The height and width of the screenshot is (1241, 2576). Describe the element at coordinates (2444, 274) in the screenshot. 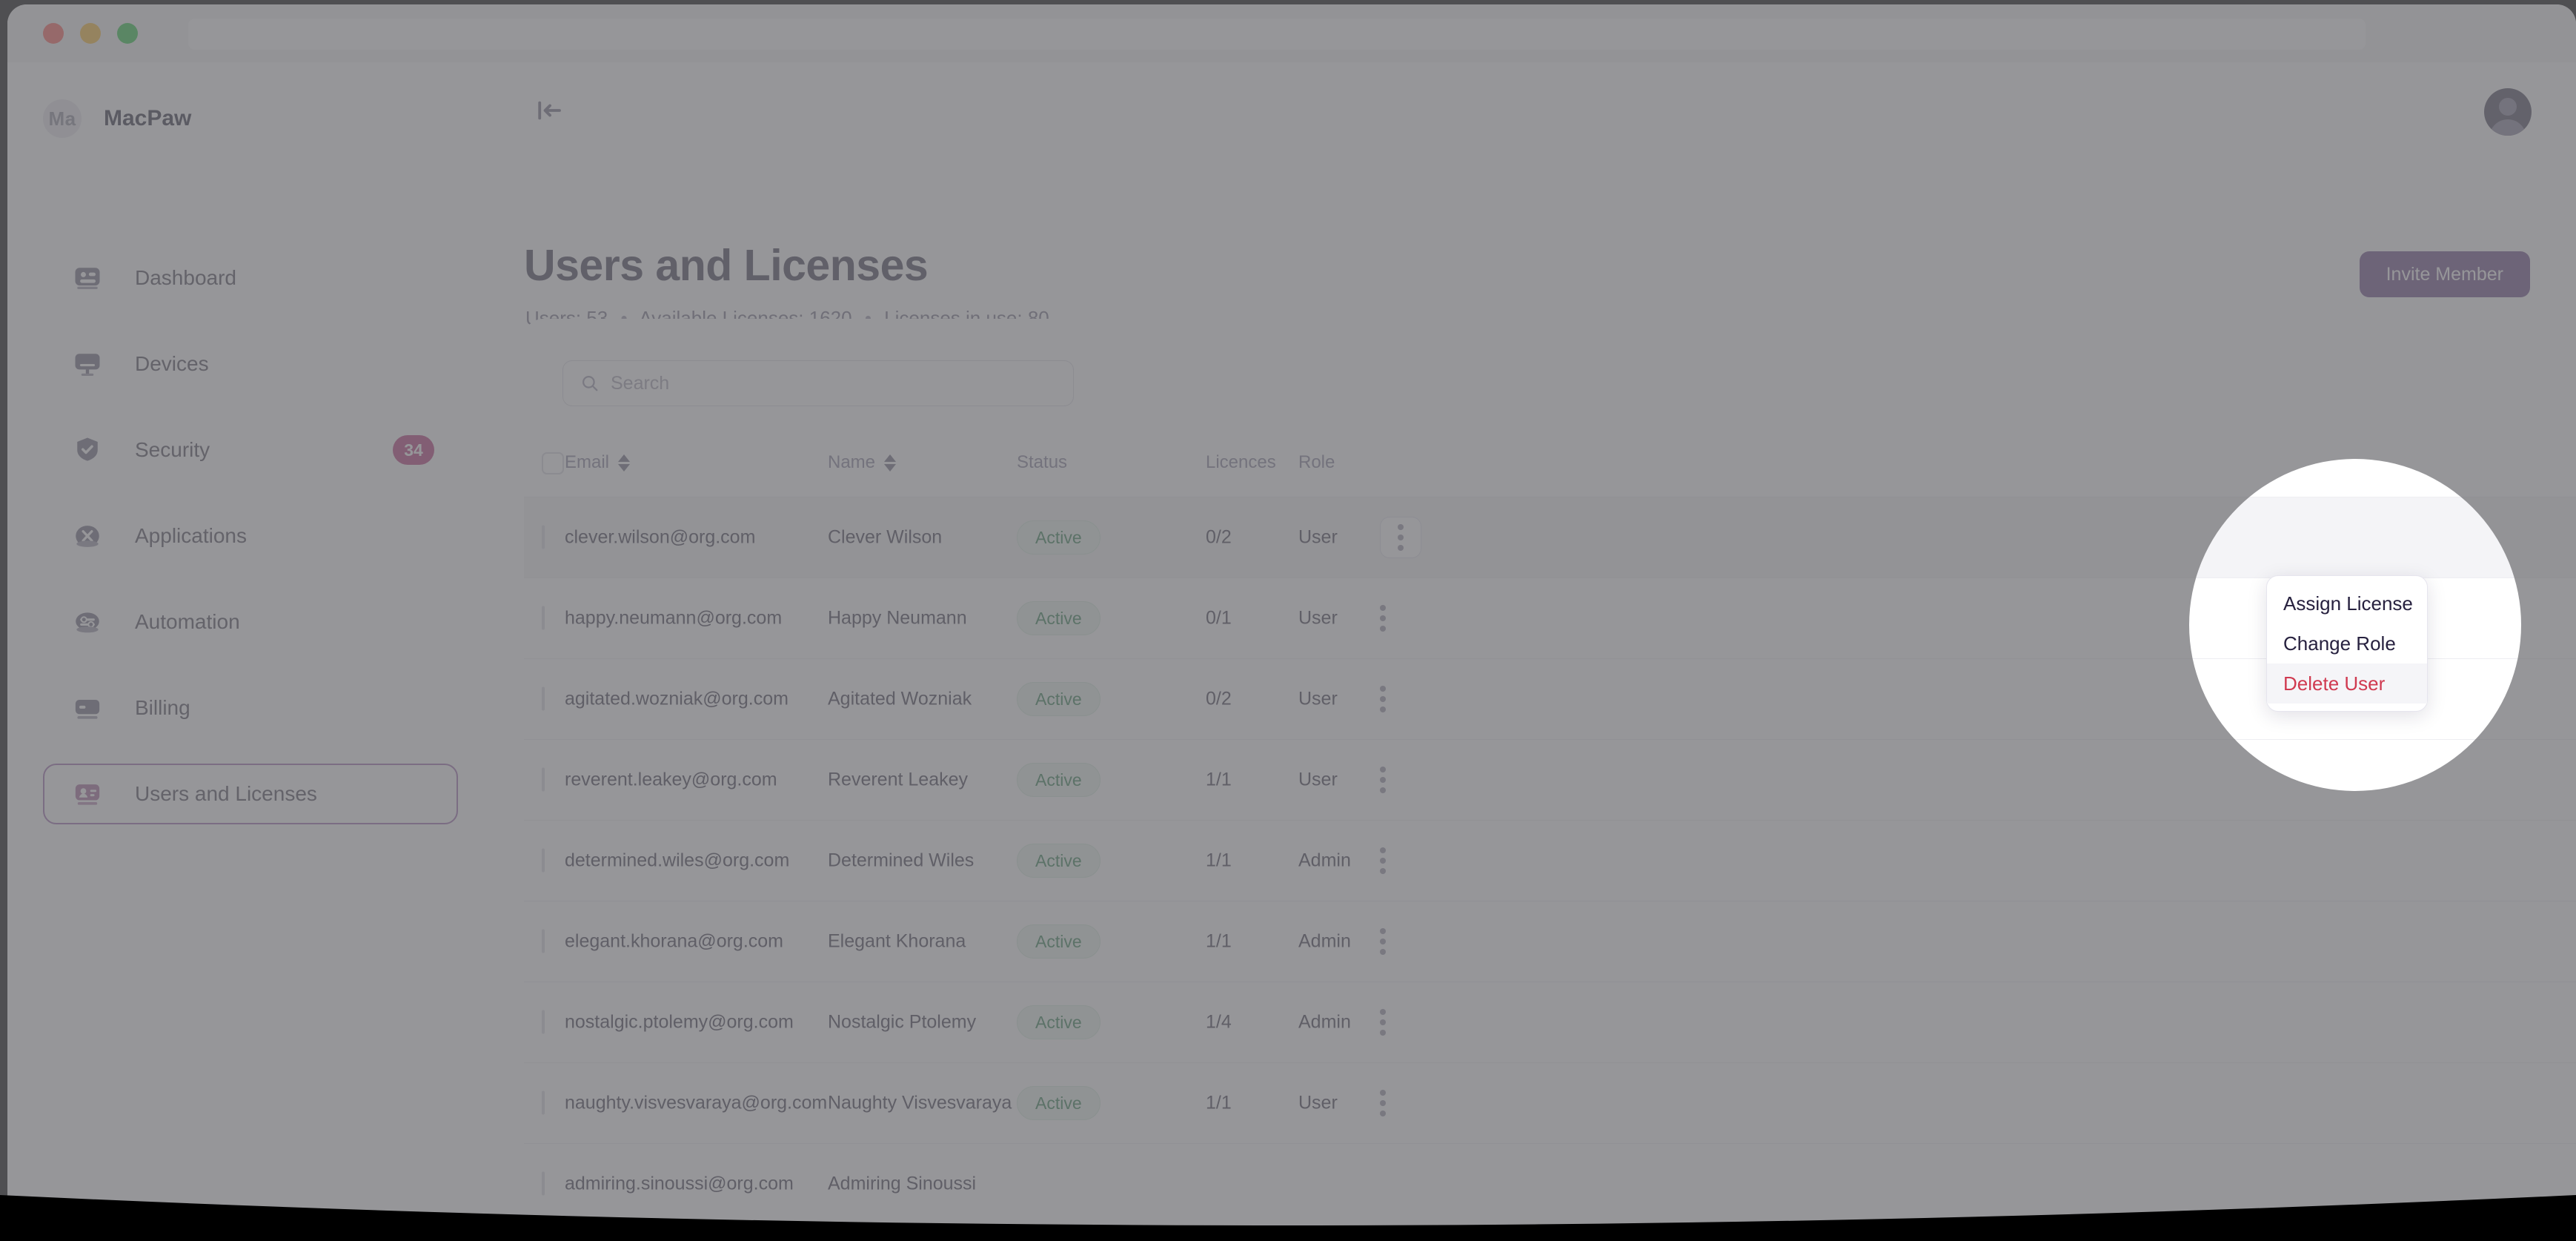

I see `invite-member-button: Invite Member` at that location.